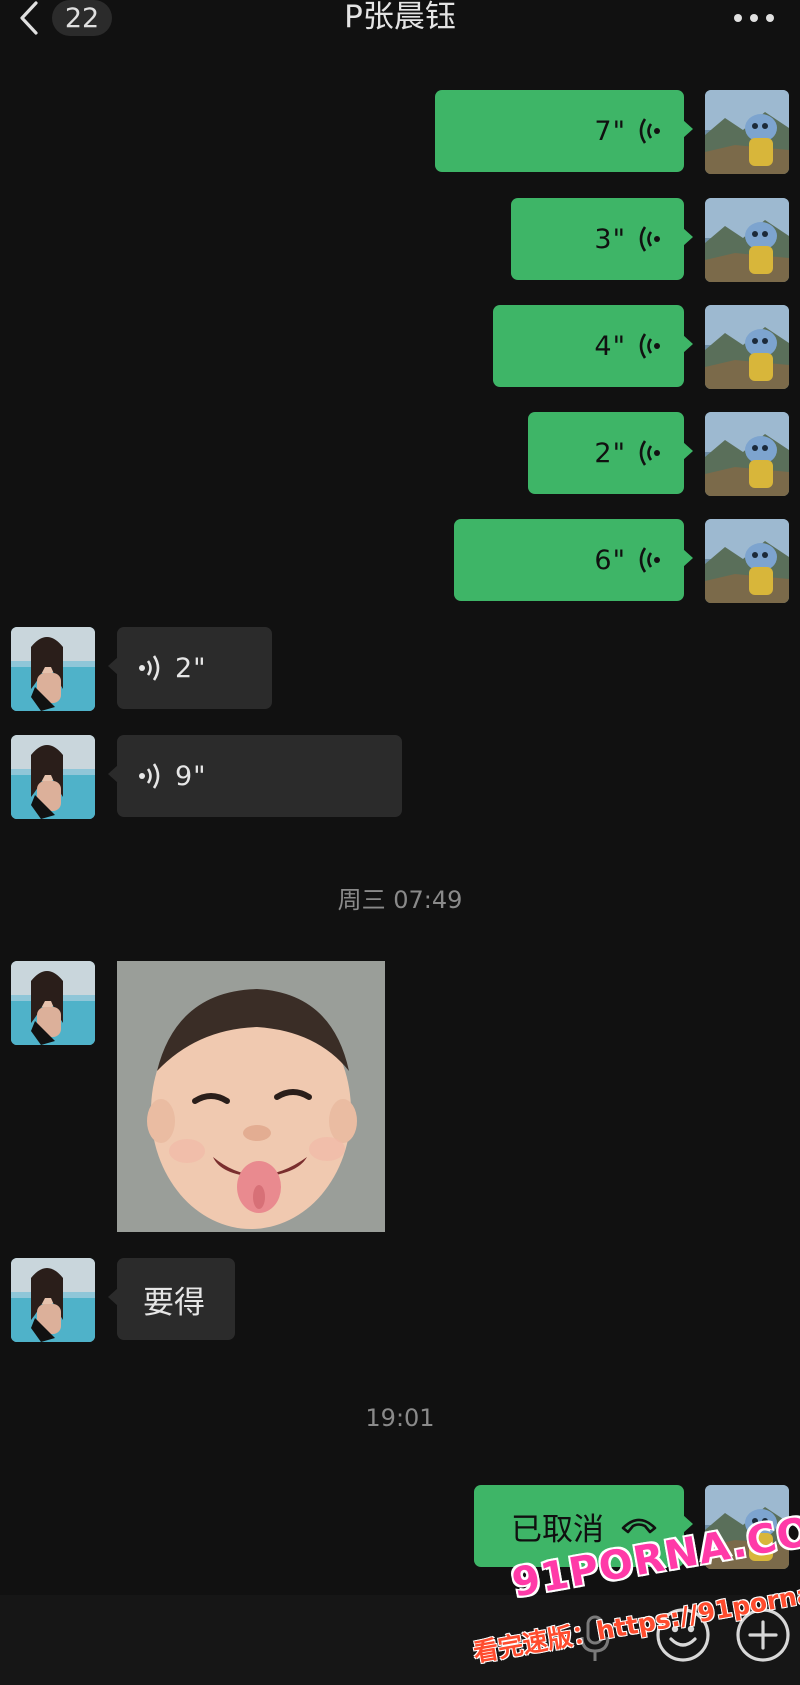  Describe the element at coordinates (754, 18) in the screenshot. I see `more-icon` at that location.